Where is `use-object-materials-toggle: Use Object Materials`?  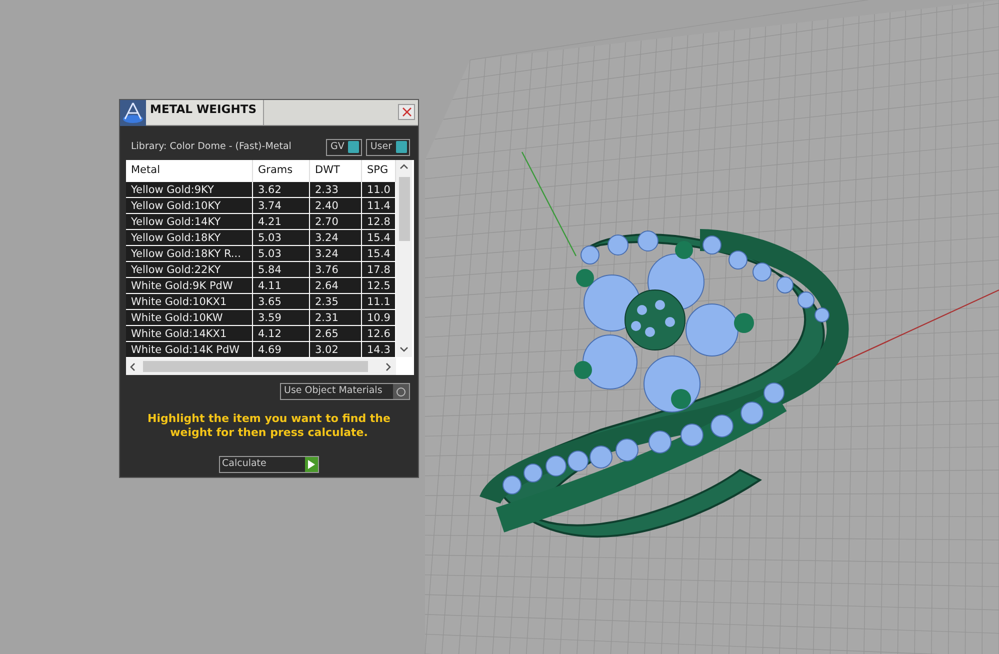
use-object-materials-toggle: Use Object Materials is located at coordinates (345, 391).